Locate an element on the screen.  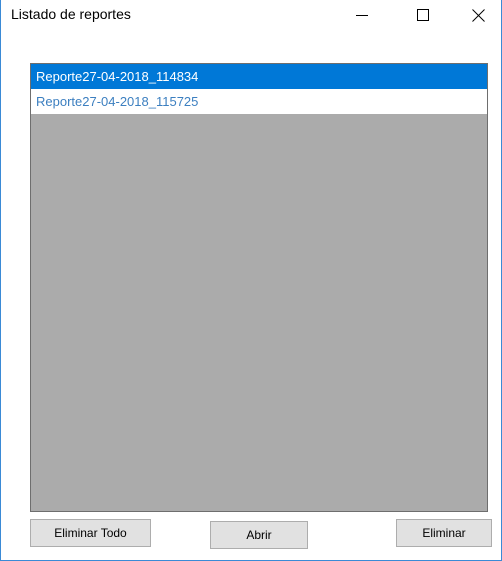
minimize-button is located at coordinates (362, 15).